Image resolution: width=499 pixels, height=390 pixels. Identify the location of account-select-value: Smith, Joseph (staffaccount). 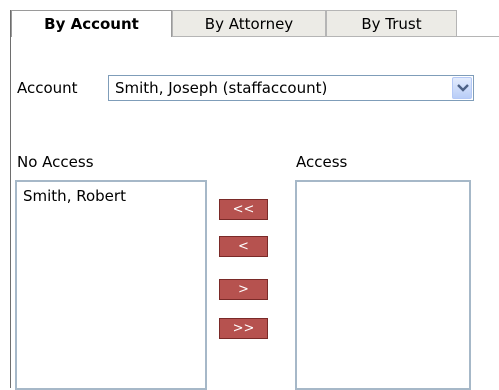
(221, 88).